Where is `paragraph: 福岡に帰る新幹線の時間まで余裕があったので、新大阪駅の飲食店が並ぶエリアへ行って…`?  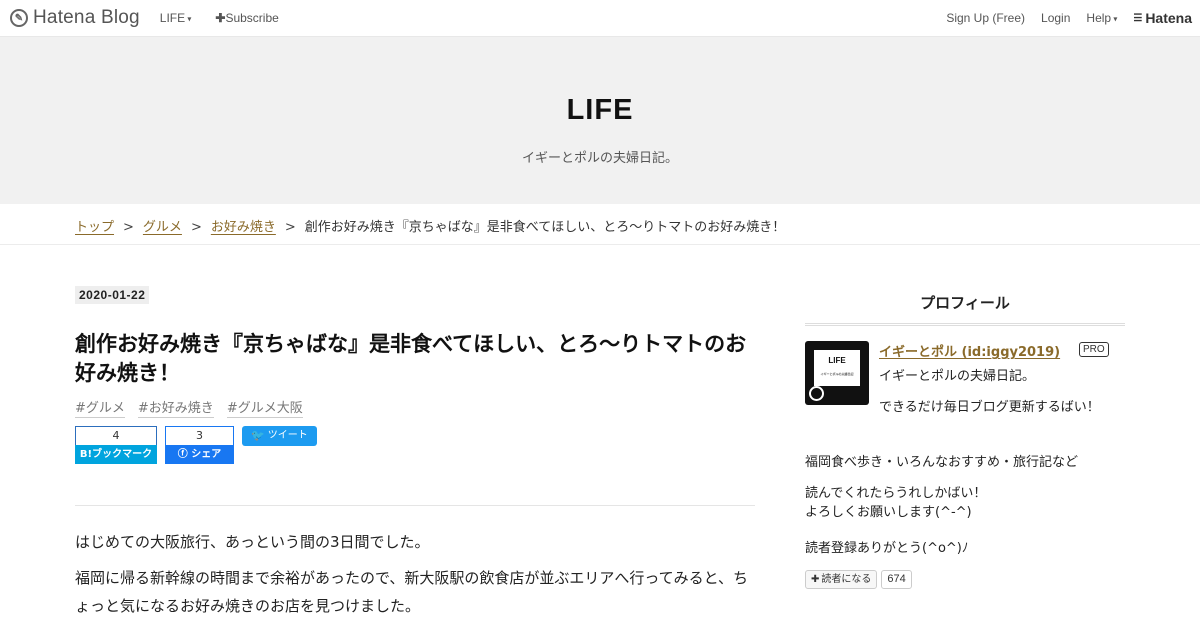
paragraph: 福岡に帰る新幹線の時間まで余裕があったので、新大阪駅の飲食店が並ぶエリアへ行って… is located at coordinates (412, 592).